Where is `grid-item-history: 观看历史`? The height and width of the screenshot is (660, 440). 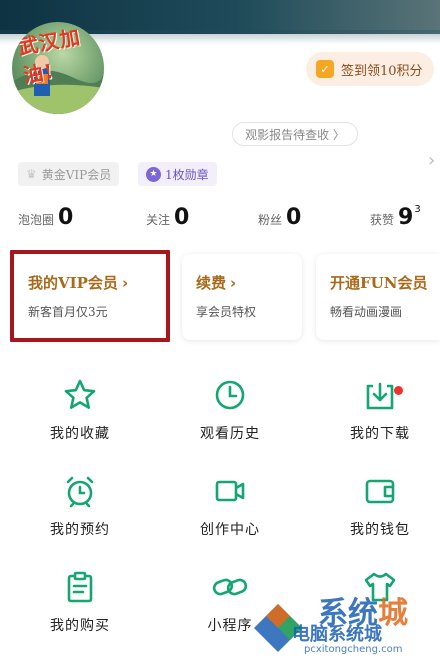 grid-item-history: 观看历史 is located at coordinates (230, 418).